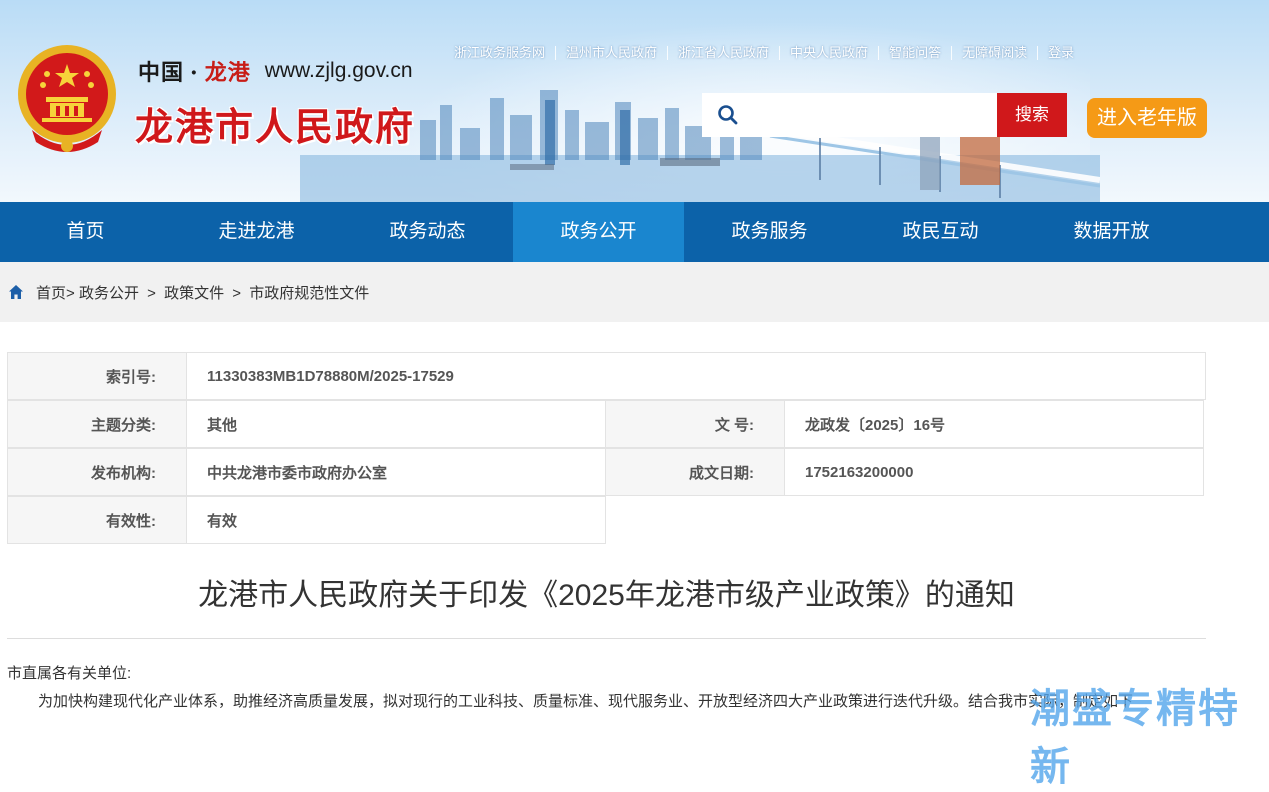 This screenshot has width=1269, height=792. I want to click on brand-country: 中国 · 龙港, so click(194, 73).